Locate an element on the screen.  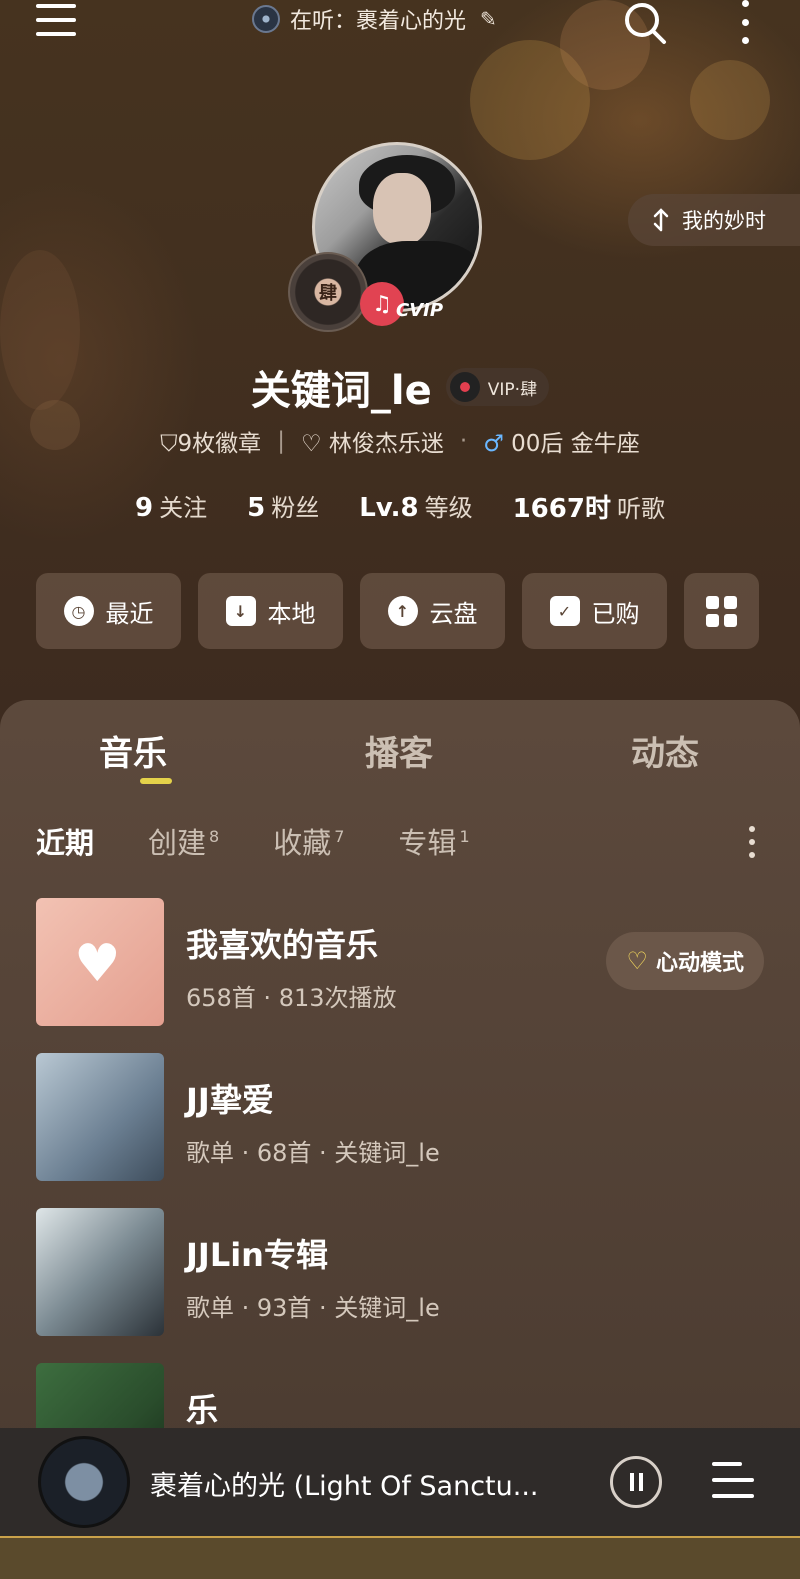
badges-label: 9枚徽章 is located at coordinates (219, 444).